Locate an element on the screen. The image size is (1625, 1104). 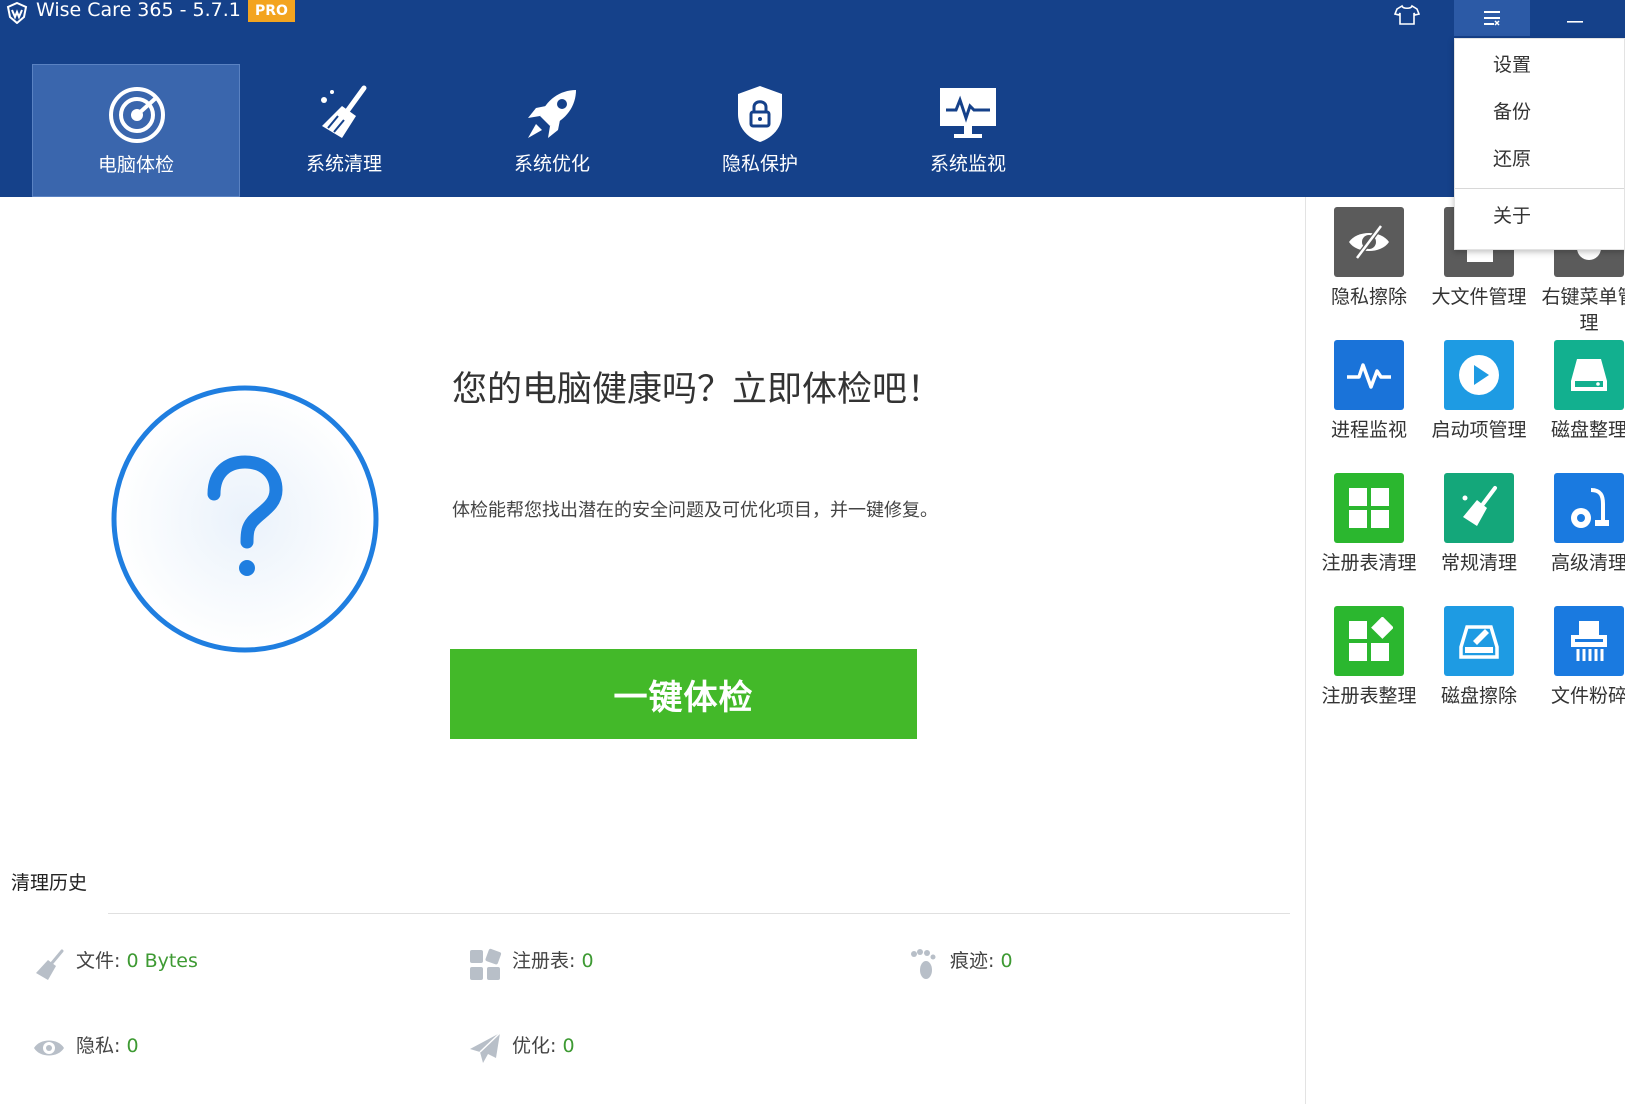
tool-advanced-cleaner: 高级清理 is located at coordinates (1579, 524).